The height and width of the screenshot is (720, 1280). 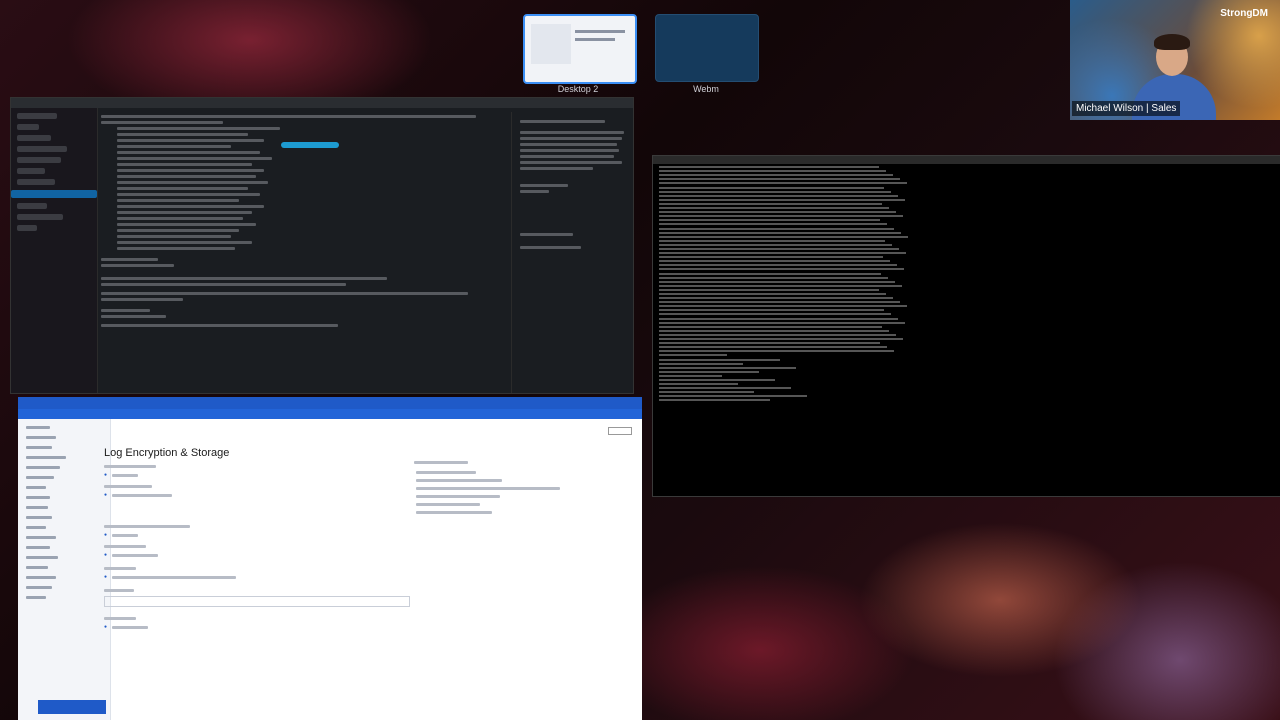 I want to click on chat-sidebar, so click(x=54, y=250).